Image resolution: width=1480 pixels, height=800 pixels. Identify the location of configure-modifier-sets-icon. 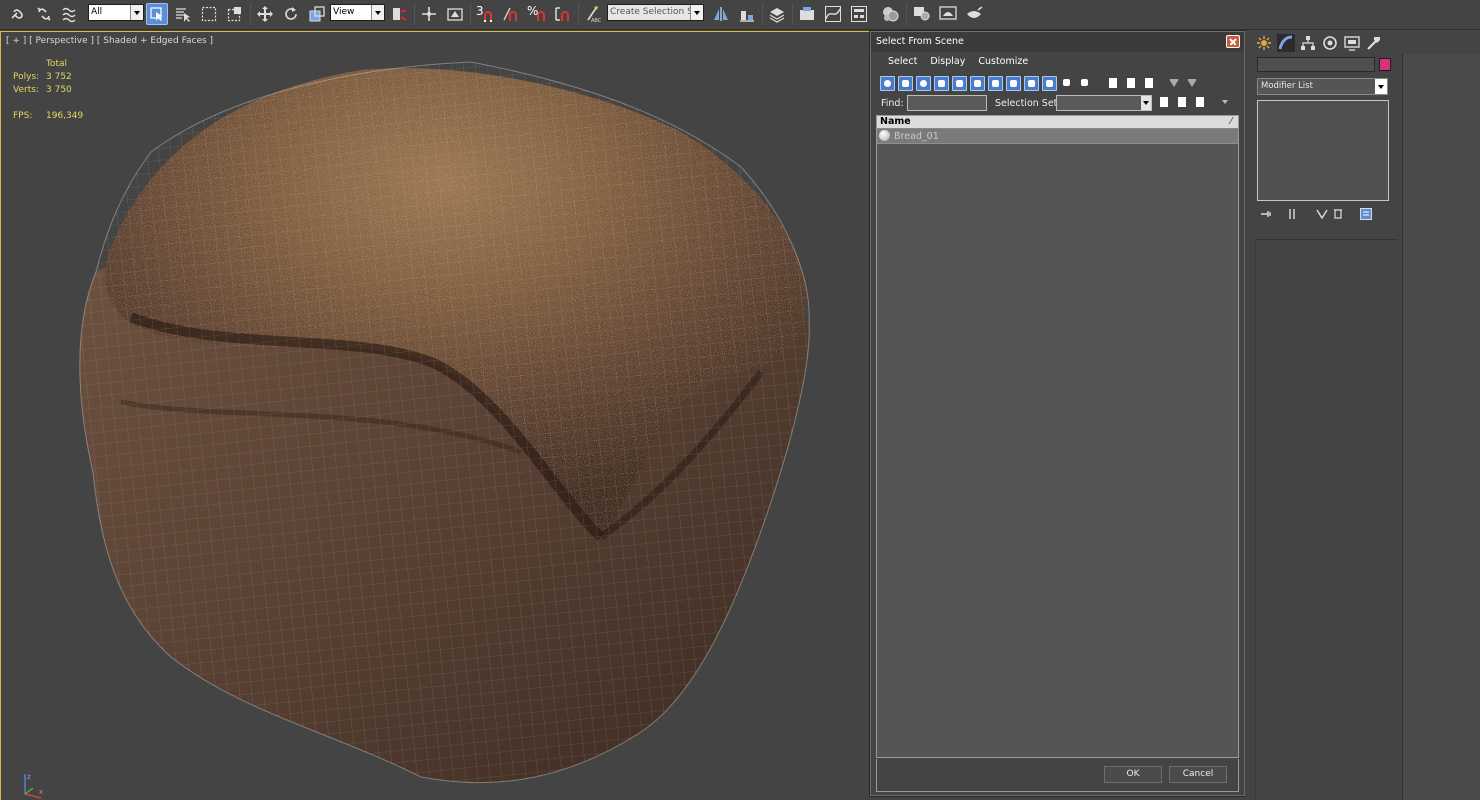
(1366, 214).